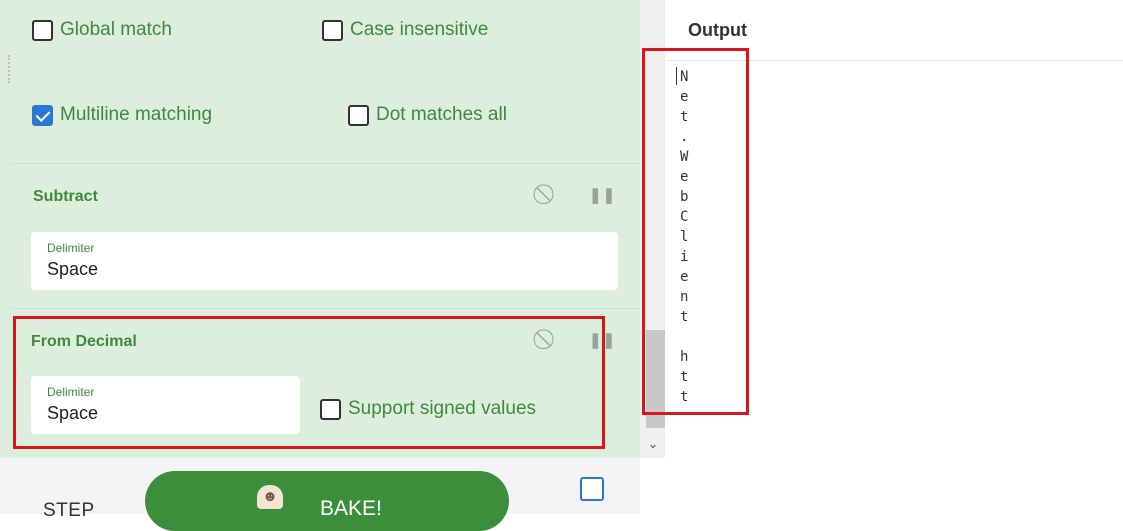 The image size is (1123, 531). Describe the element at coordinates (332, 30) in the screenshot. I see `case-insensitive-checkbox` at that location.